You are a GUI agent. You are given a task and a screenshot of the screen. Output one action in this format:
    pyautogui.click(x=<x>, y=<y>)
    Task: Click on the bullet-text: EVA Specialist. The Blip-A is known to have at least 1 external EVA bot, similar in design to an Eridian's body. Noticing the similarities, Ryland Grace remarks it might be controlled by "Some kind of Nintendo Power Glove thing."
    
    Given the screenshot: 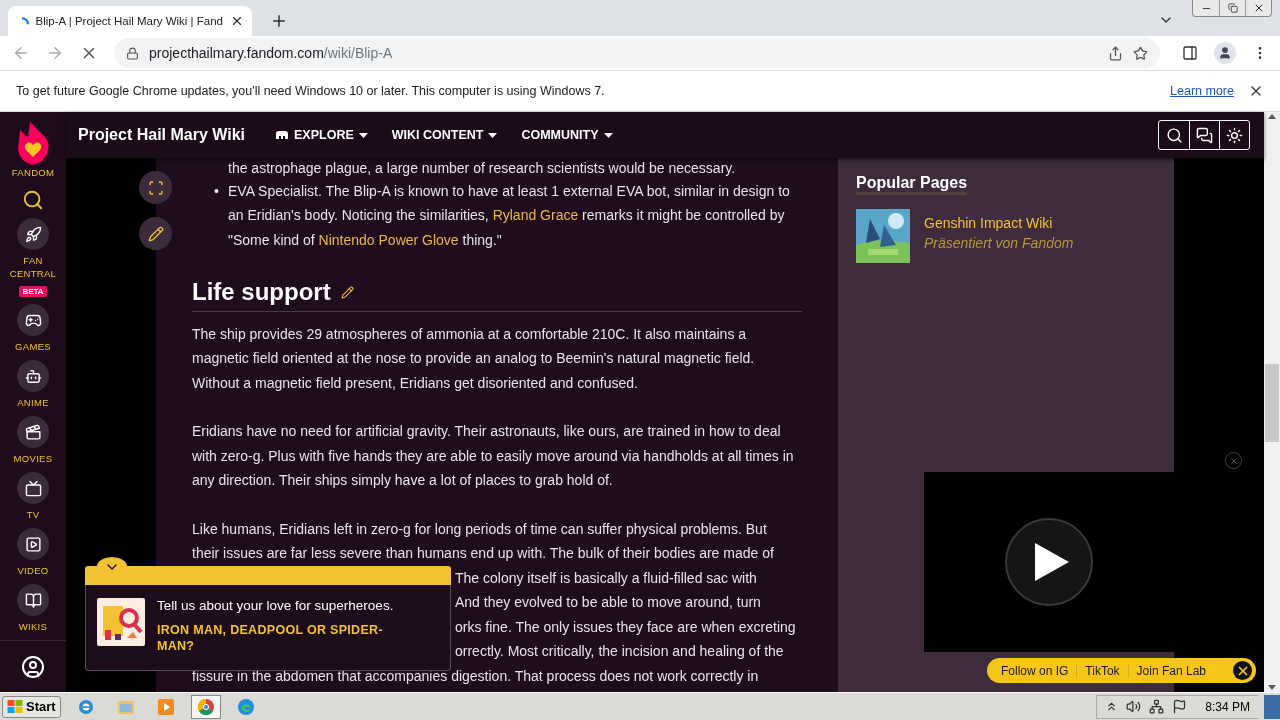 What is the action you would take?
    pyautogui.click(x=509, y=215)
    